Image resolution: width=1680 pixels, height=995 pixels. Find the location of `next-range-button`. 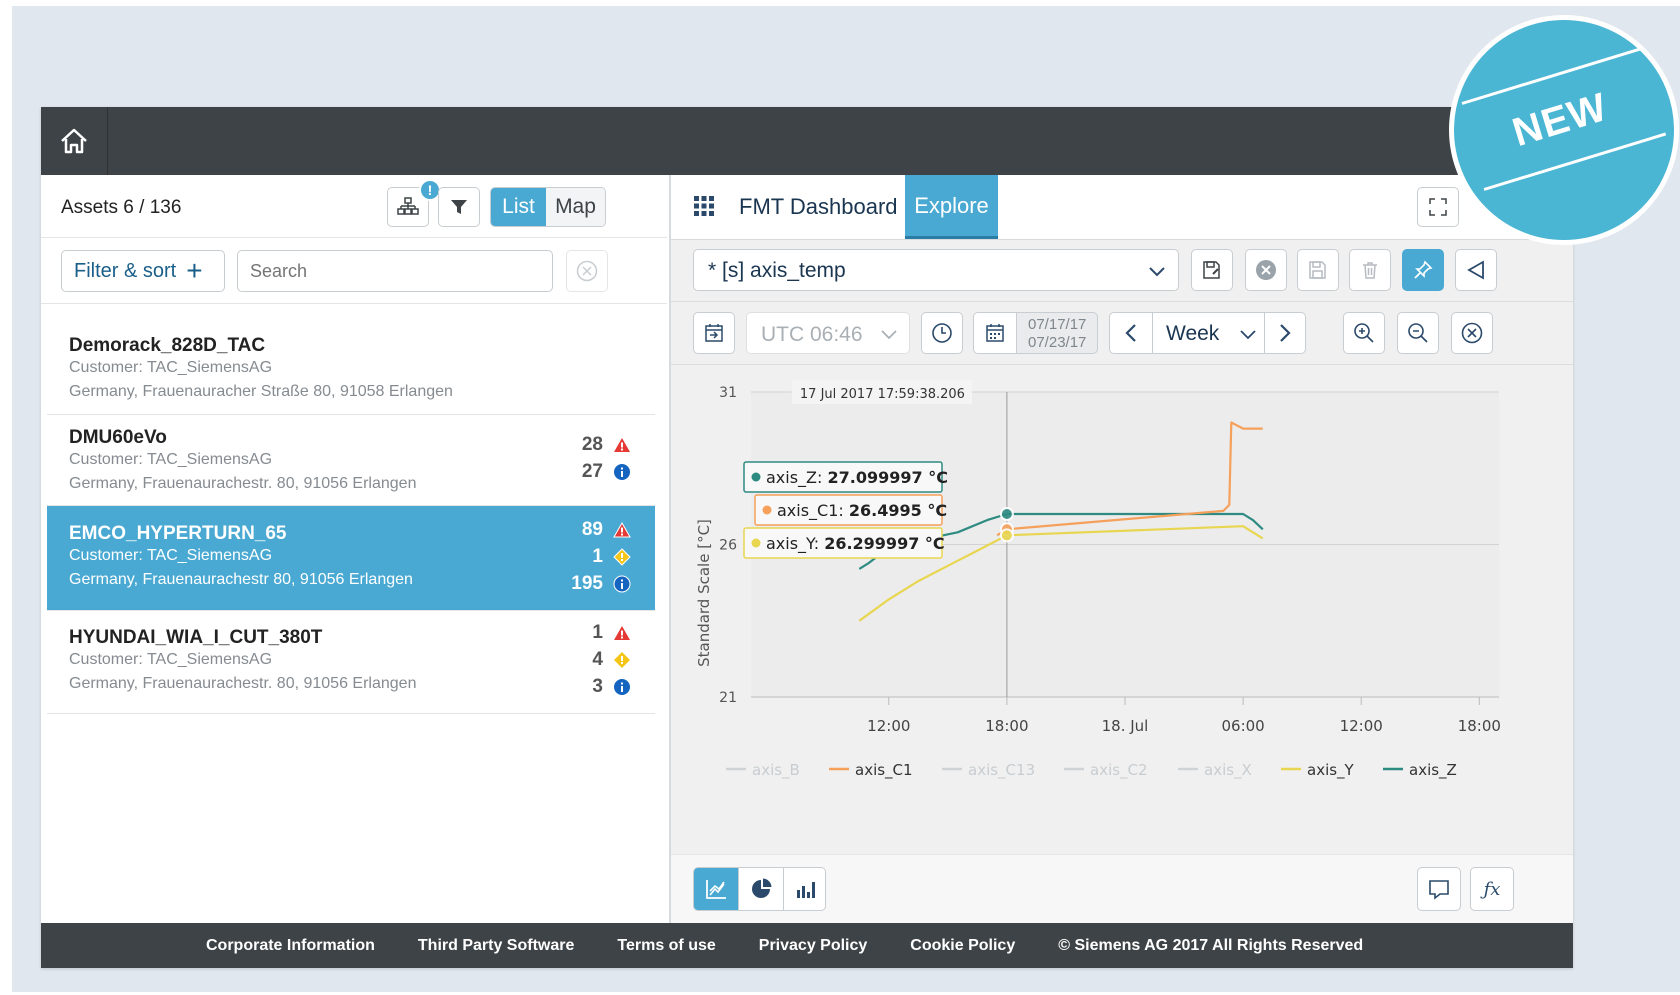

next-range-button is located at coordinates (1284, 333).